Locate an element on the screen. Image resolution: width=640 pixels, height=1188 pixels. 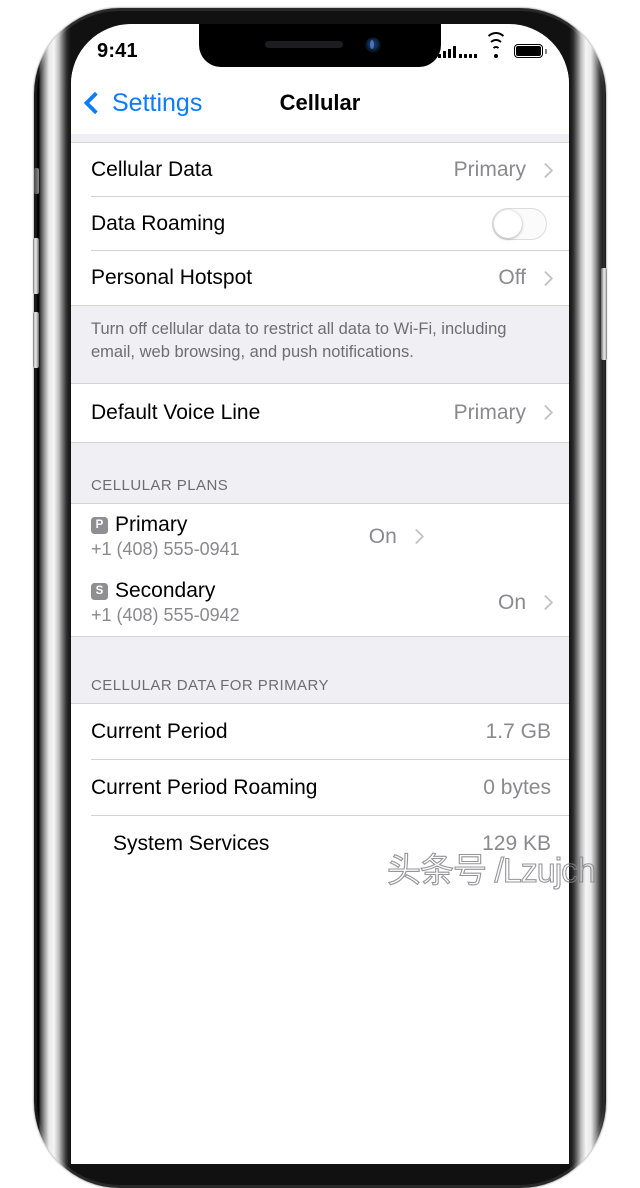
row-system-services: System Services 129 KB is located at coordinates (320, 843).